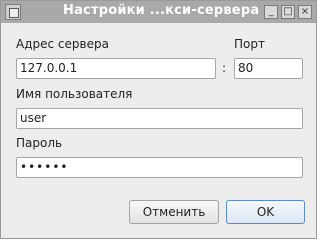  I want to click on server-address-input: 127.0.0.1, so click(116, 68).